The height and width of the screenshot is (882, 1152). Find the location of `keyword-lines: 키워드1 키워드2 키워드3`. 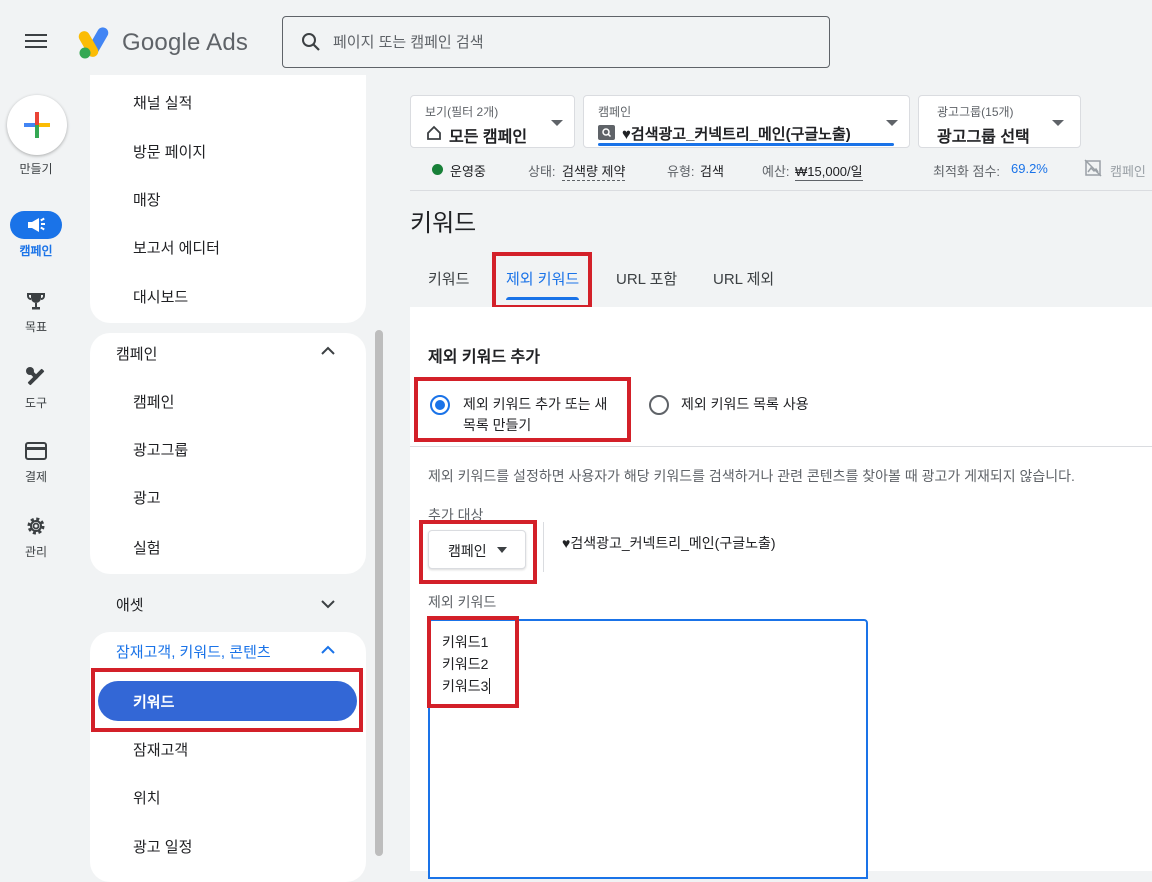

keyword-lines: 키워드1 키워드2 키워드3 is located at coordinates (466, 664).